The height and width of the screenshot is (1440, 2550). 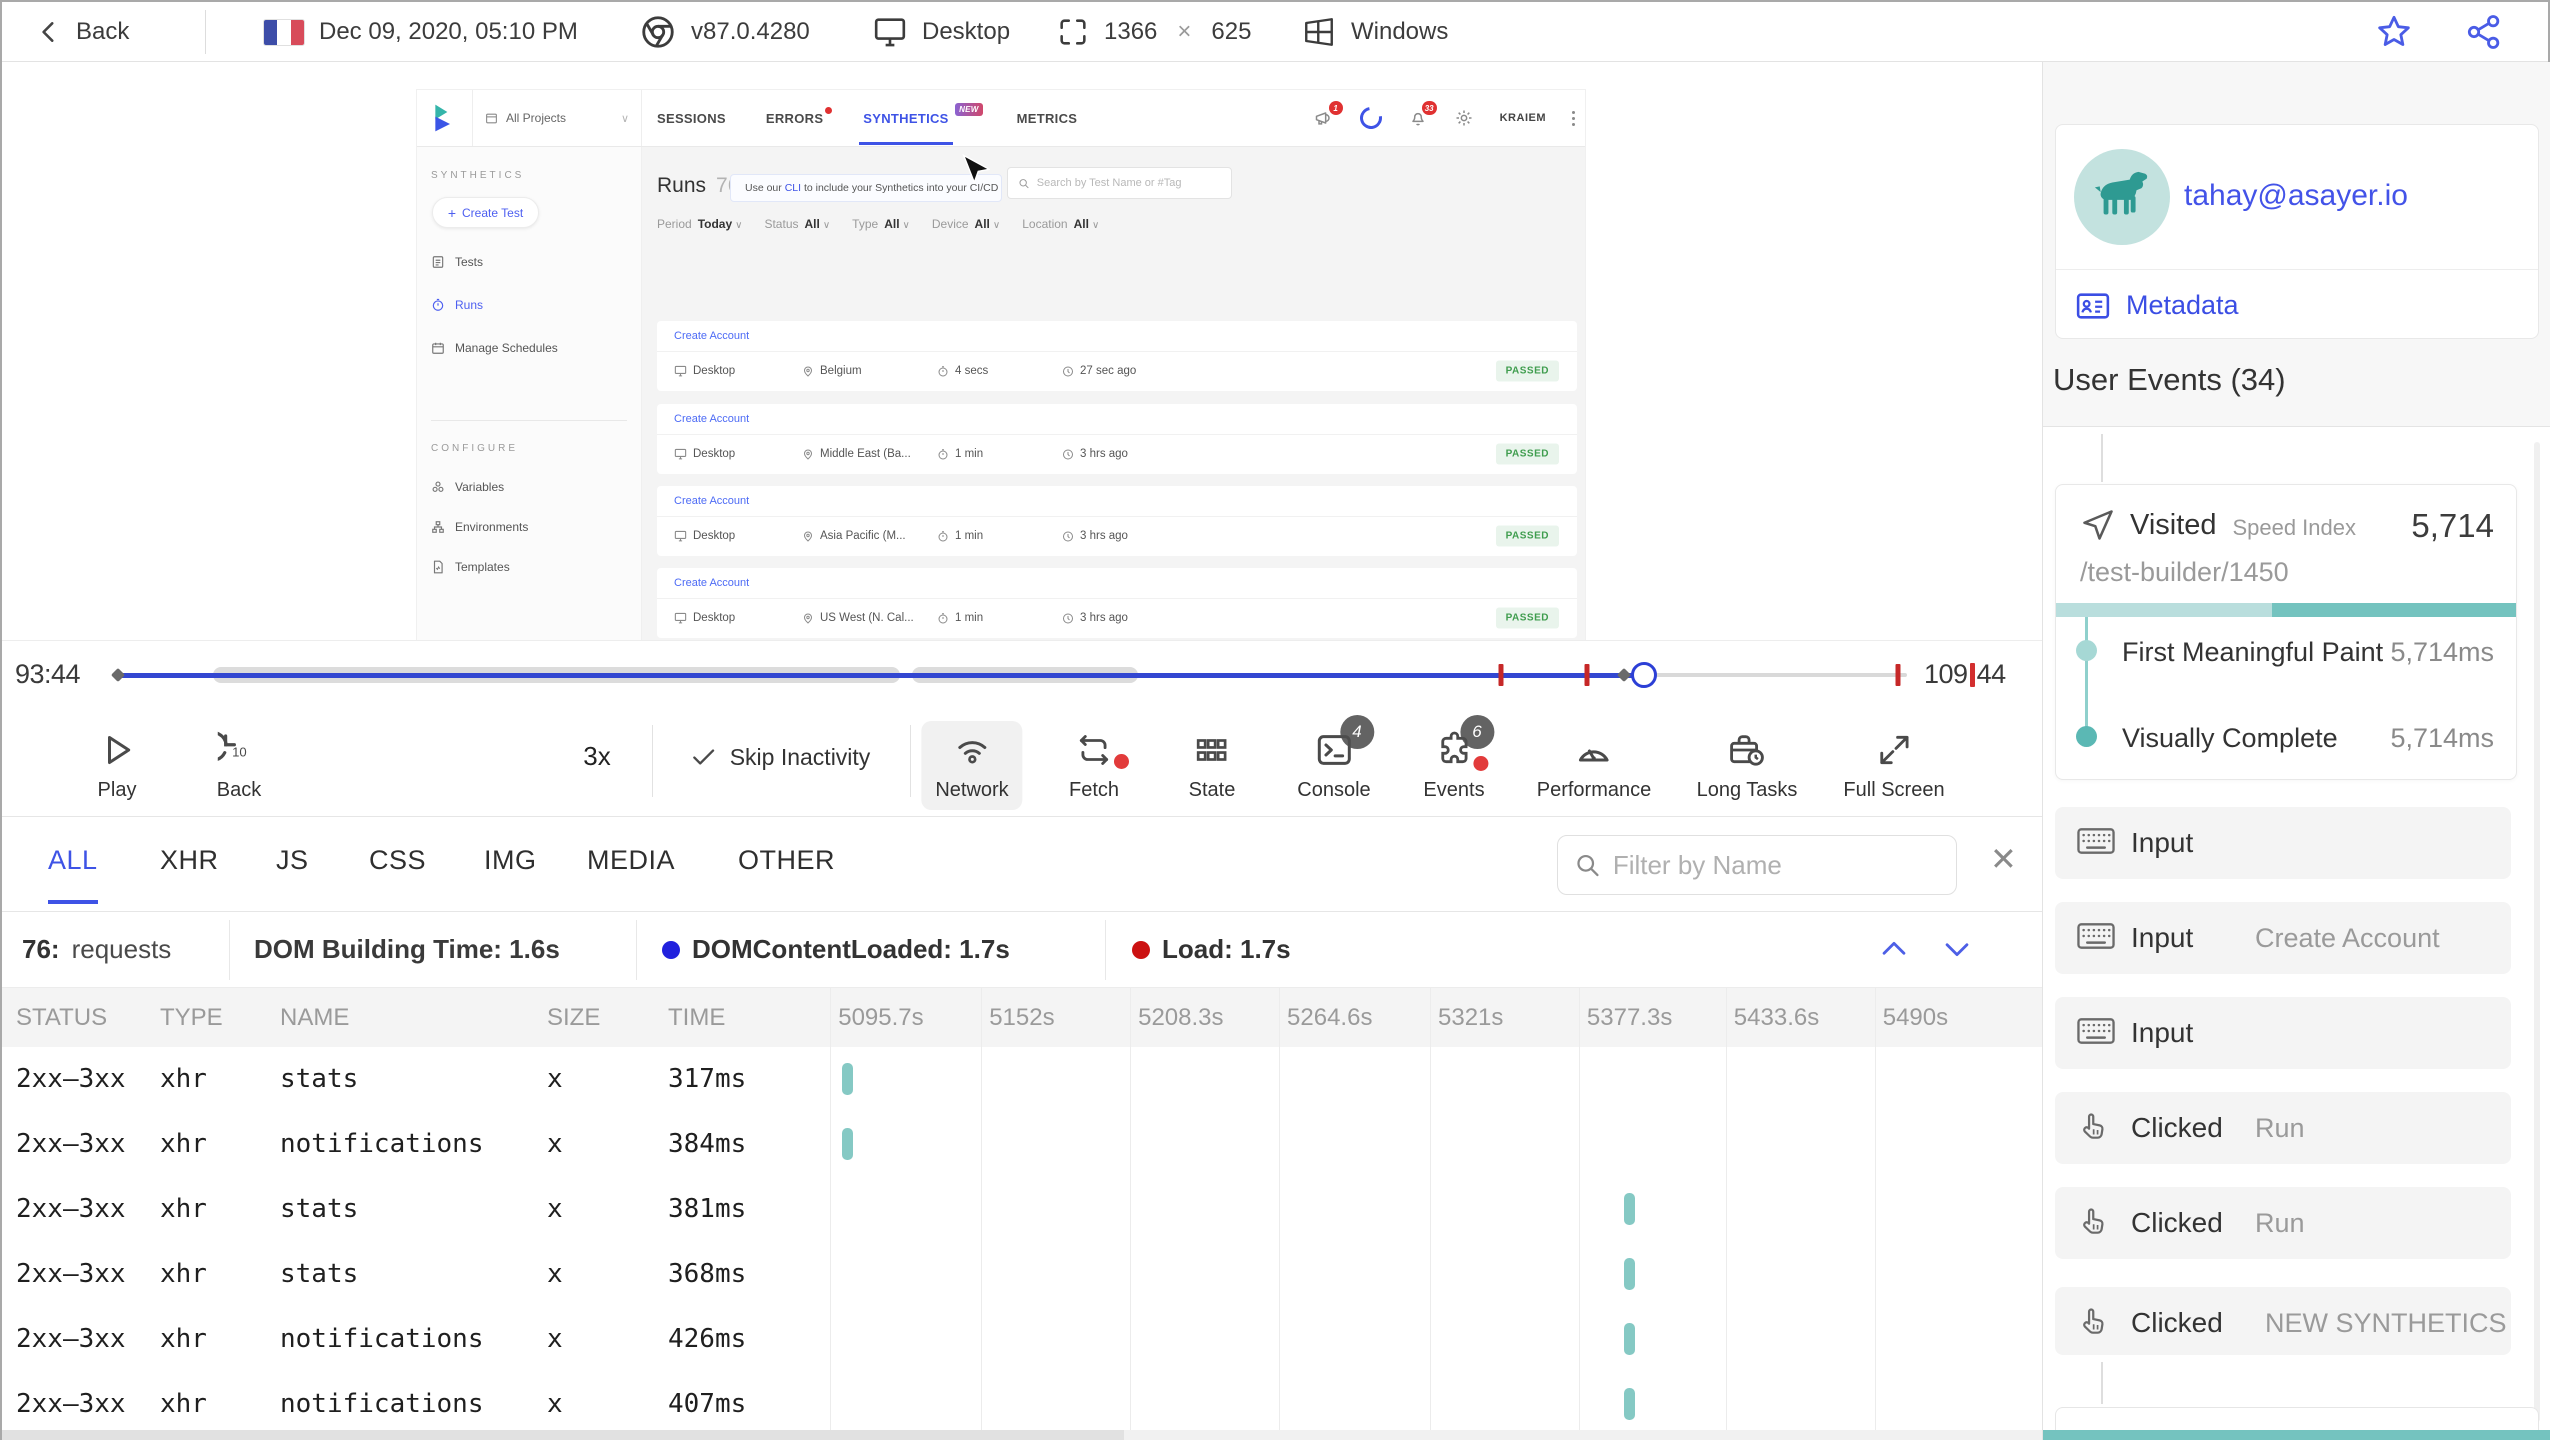 I want to click on sidebar-item-variables: Variables, so click(x=467, y=487).